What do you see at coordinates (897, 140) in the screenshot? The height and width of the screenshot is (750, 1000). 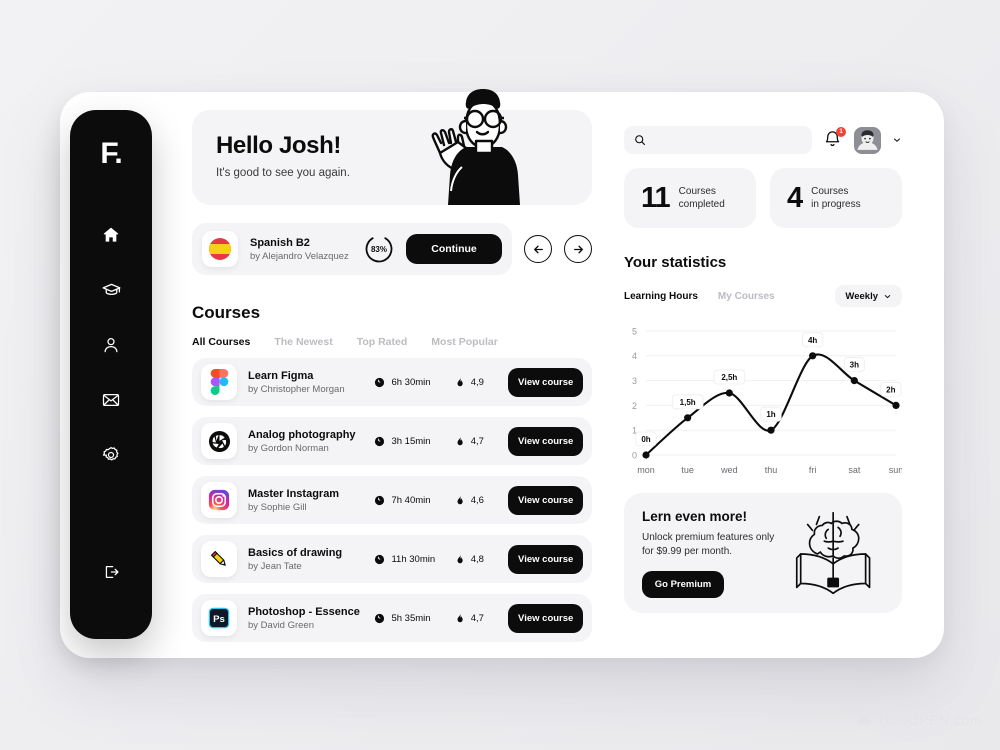 I see `chevron-down-icon` at bounding box center [897, 140].